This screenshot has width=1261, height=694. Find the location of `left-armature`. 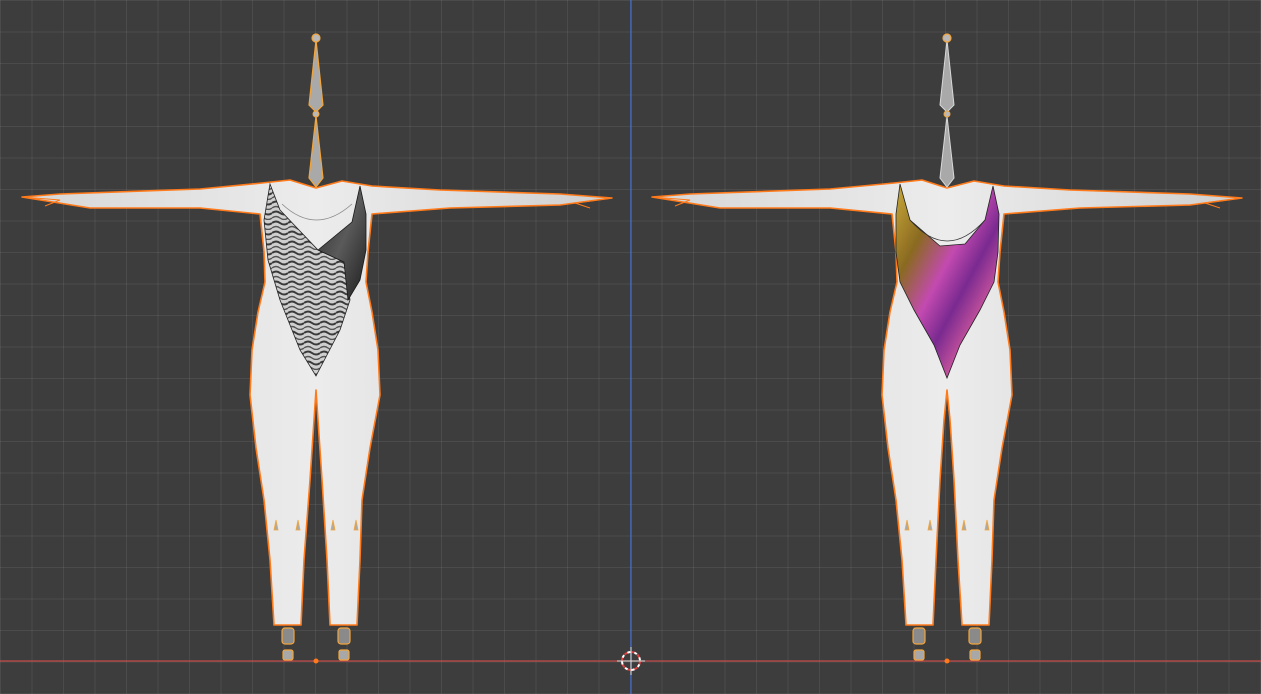

left-armature is located at coordinates (316, 110).